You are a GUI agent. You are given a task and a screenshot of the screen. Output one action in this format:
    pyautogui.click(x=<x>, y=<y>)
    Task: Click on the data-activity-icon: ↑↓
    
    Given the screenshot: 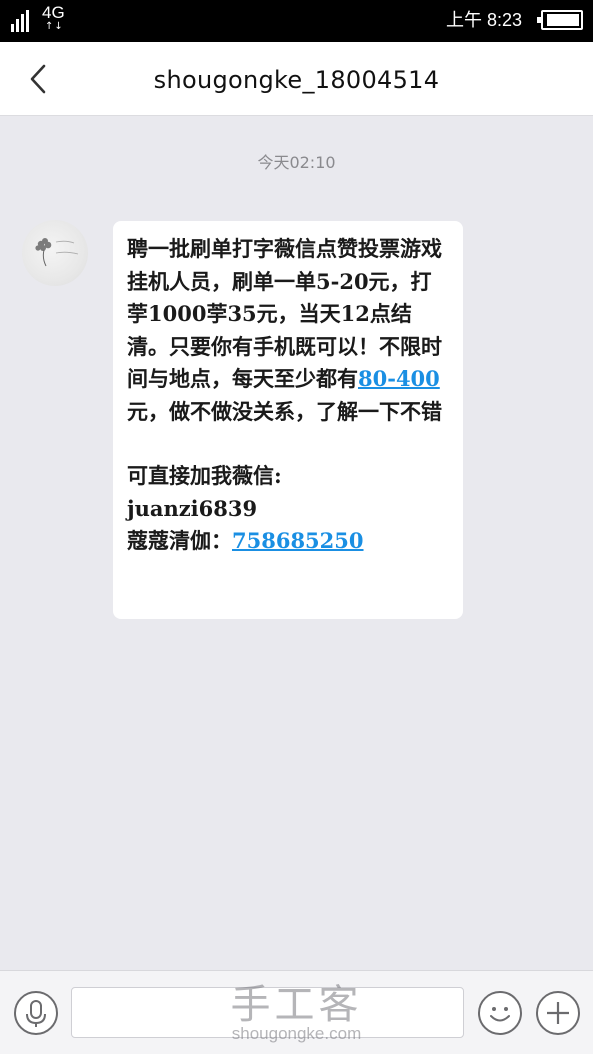 What is the action you would take?
    pyautogui.click(x=54, y=26)
    